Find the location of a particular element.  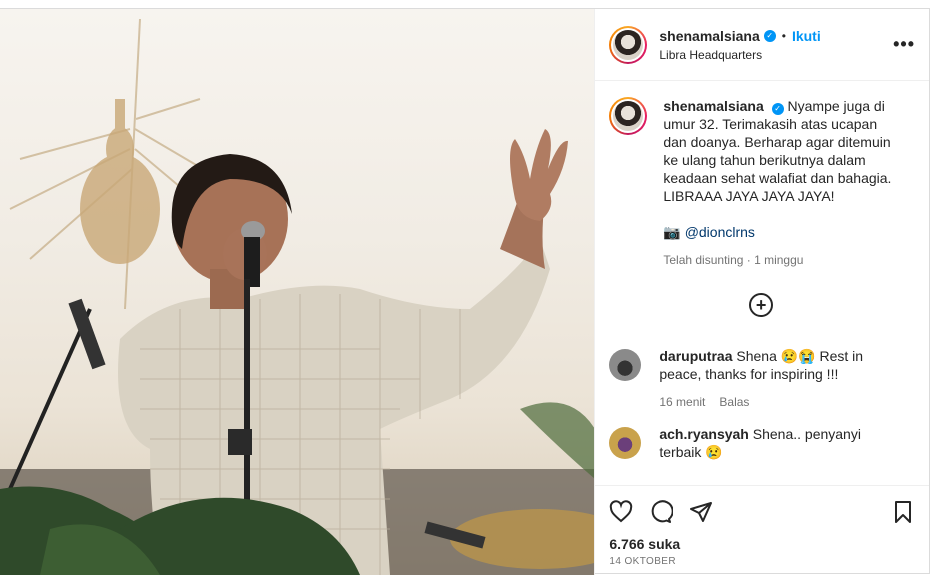

load-more-comments: + is located at coordinates (761, 305).